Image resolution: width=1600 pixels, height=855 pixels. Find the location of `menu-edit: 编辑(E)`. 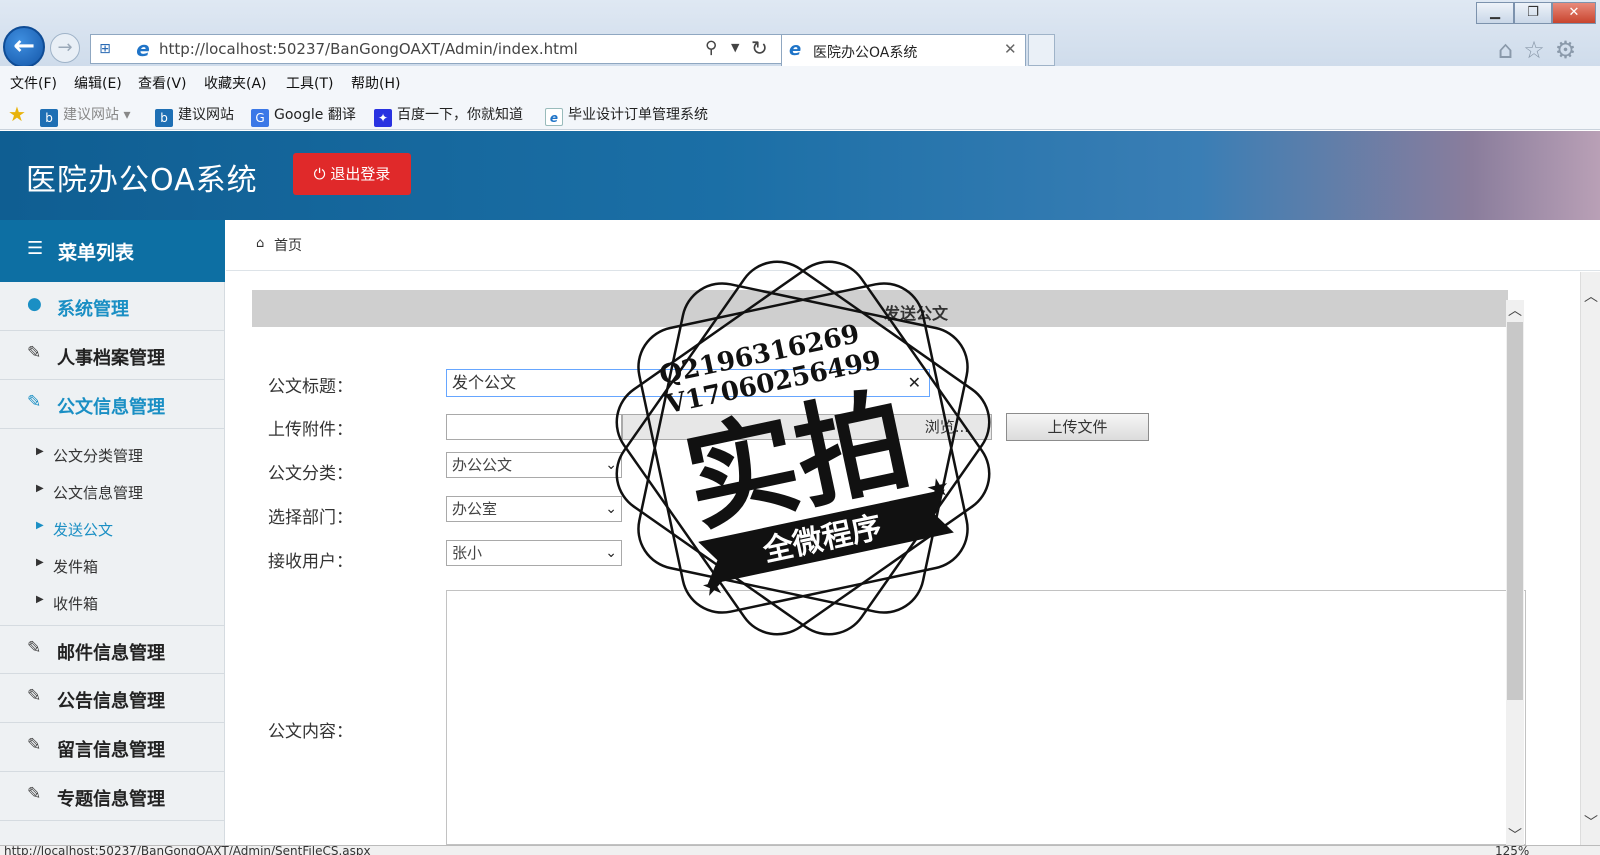

menu-edit: 编辑(E) is located at coordinates (98, 83).